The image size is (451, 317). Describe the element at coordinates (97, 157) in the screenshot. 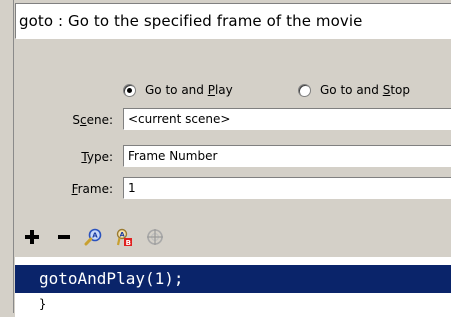

I see `type-label: Type:` at that location.